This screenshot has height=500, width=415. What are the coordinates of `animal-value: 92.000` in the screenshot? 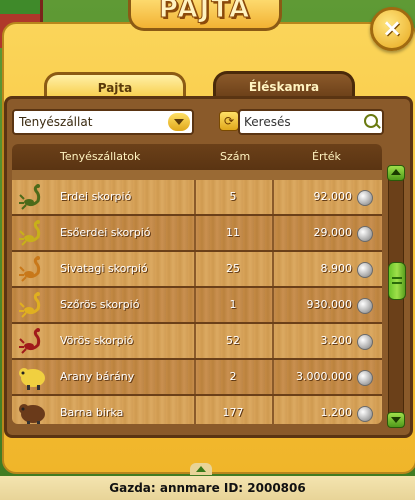 It's located at (333, 196).